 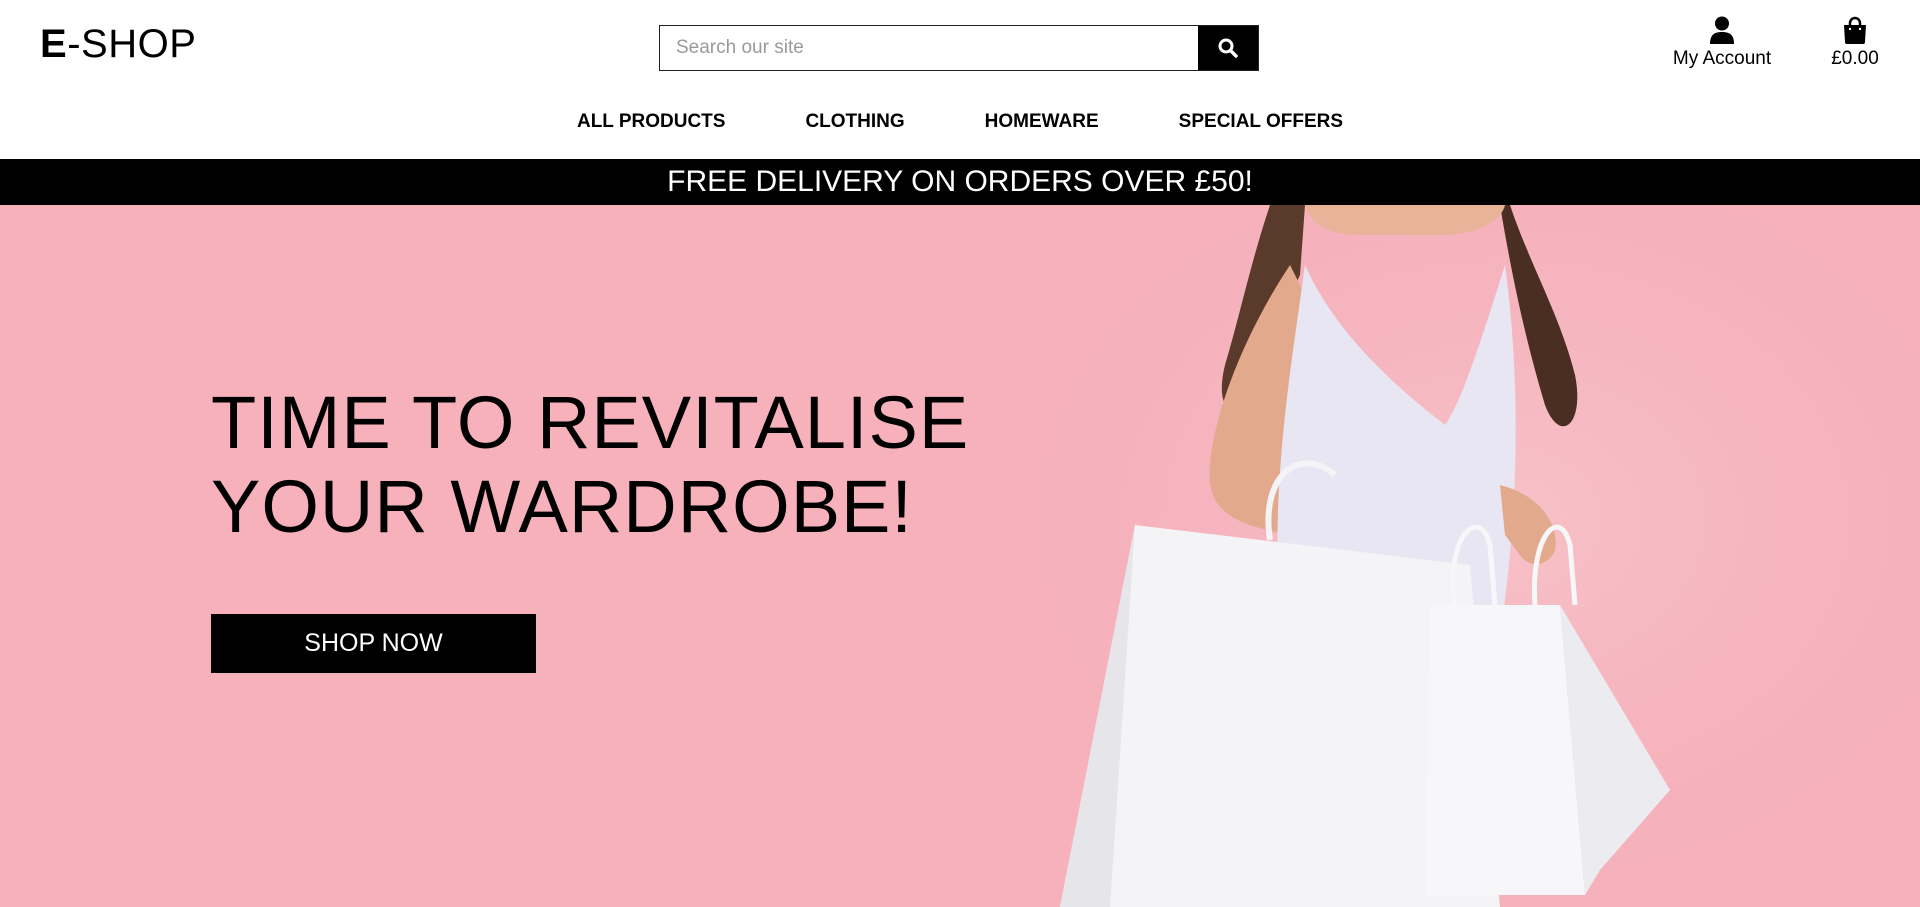 What do you see at coordinates (651, 122) in the screenshot?
I see `nav-item-all-products: ALL PRODUCTS` at bounding box center [651, 122].